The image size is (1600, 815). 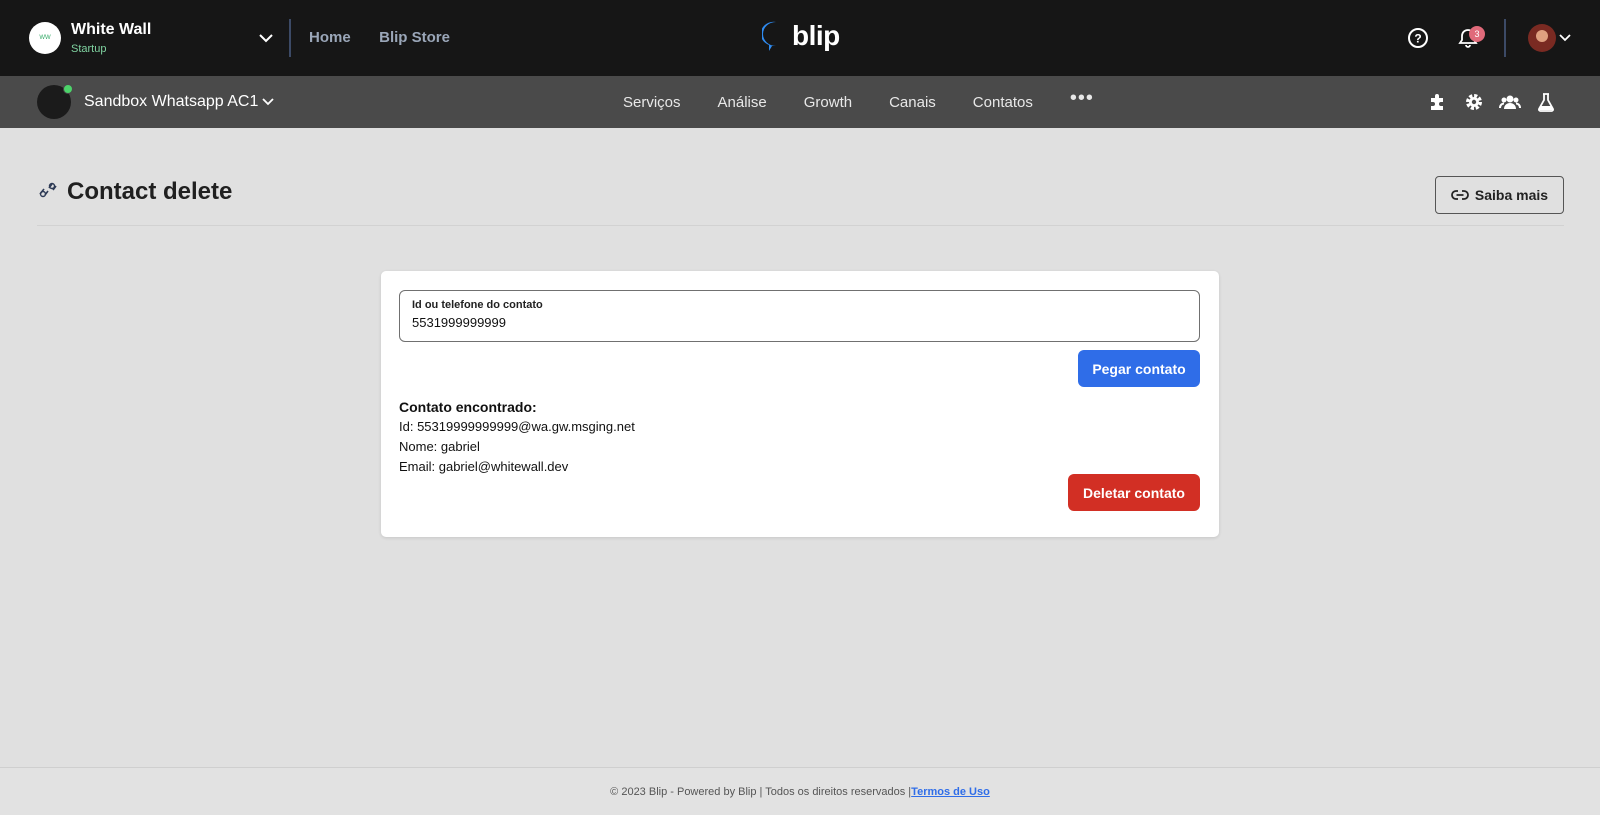 I want to click on nav-blip-store: Blip Store, so click(x=414, y=37).